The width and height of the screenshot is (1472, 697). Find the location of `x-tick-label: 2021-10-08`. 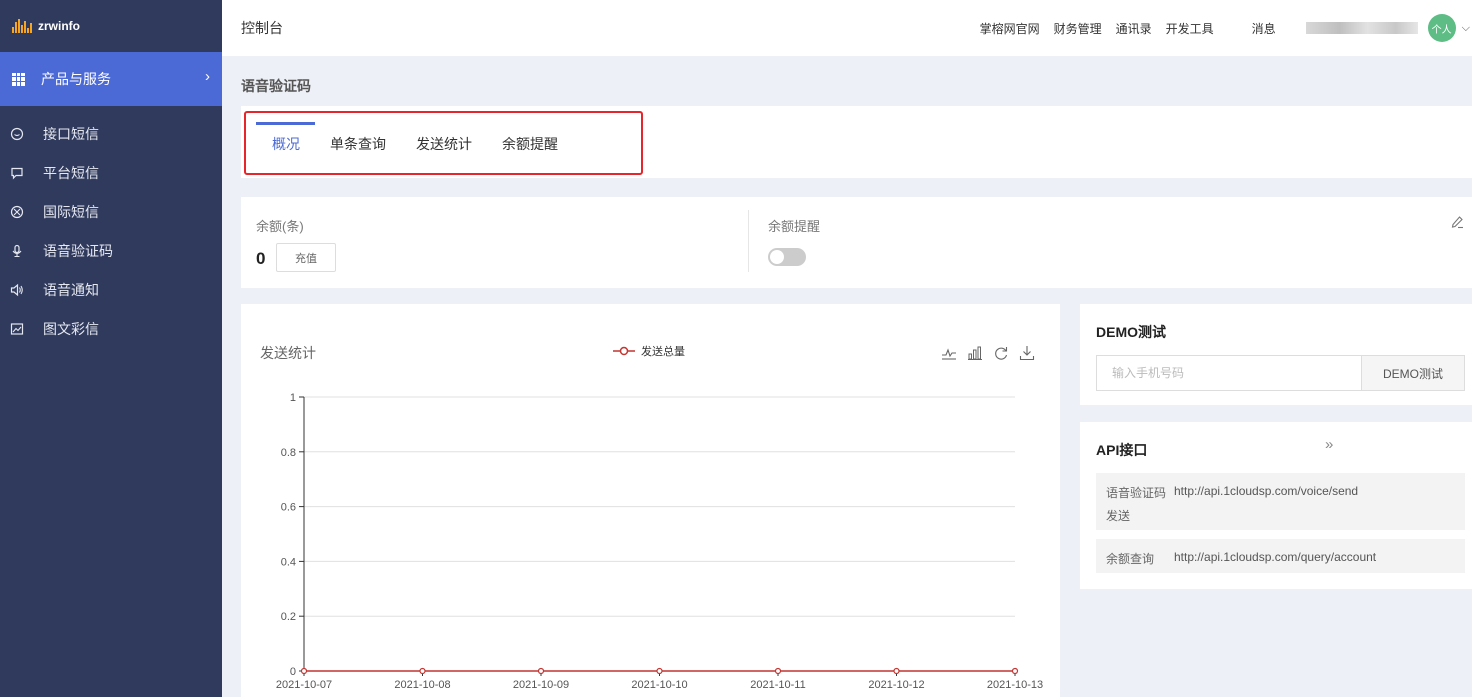

x-tick-label: 2021-10-08 is located at coordinates (422, 685).